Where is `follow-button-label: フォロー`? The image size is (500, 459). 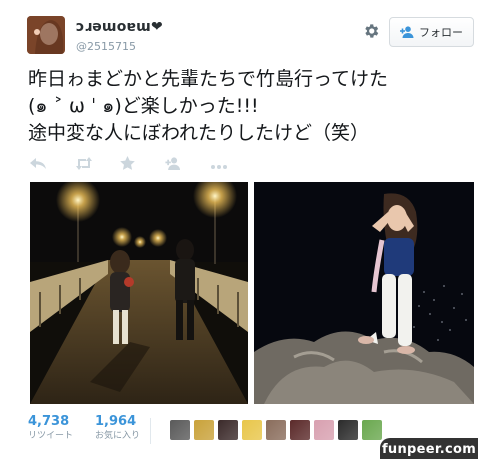 follow-button-label: フォロー is located at coordinates (441, 32).